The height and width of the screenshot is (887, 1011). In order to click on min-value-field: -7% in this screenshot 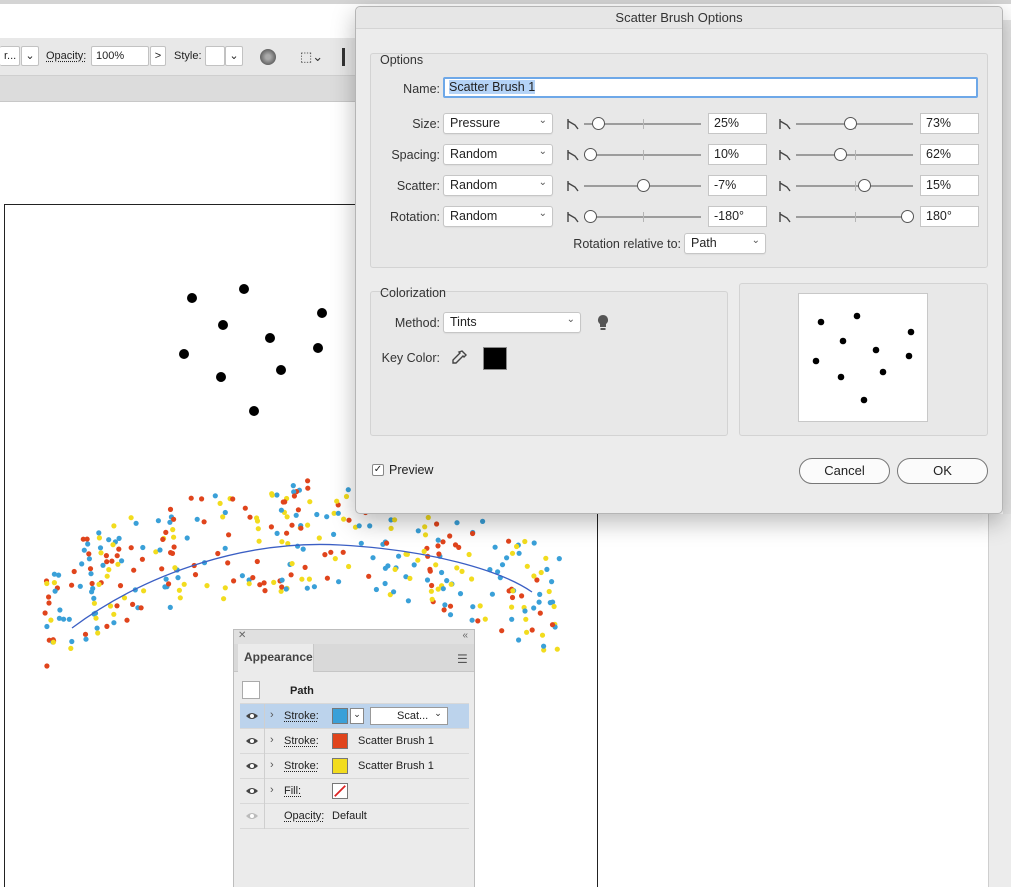, I will do `click(737, 185)`.